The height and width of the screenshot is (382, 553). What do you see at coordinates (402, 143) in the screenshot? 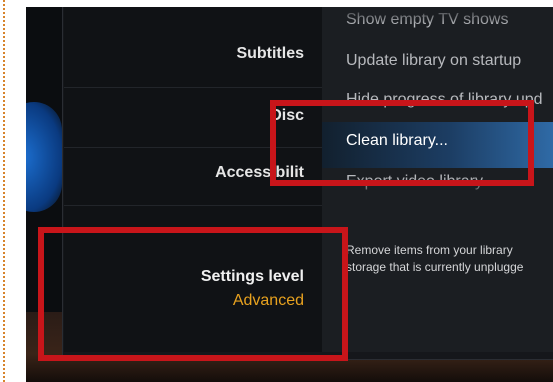
I see `clean-library-highlight-box` at bounding box center [402, 143].